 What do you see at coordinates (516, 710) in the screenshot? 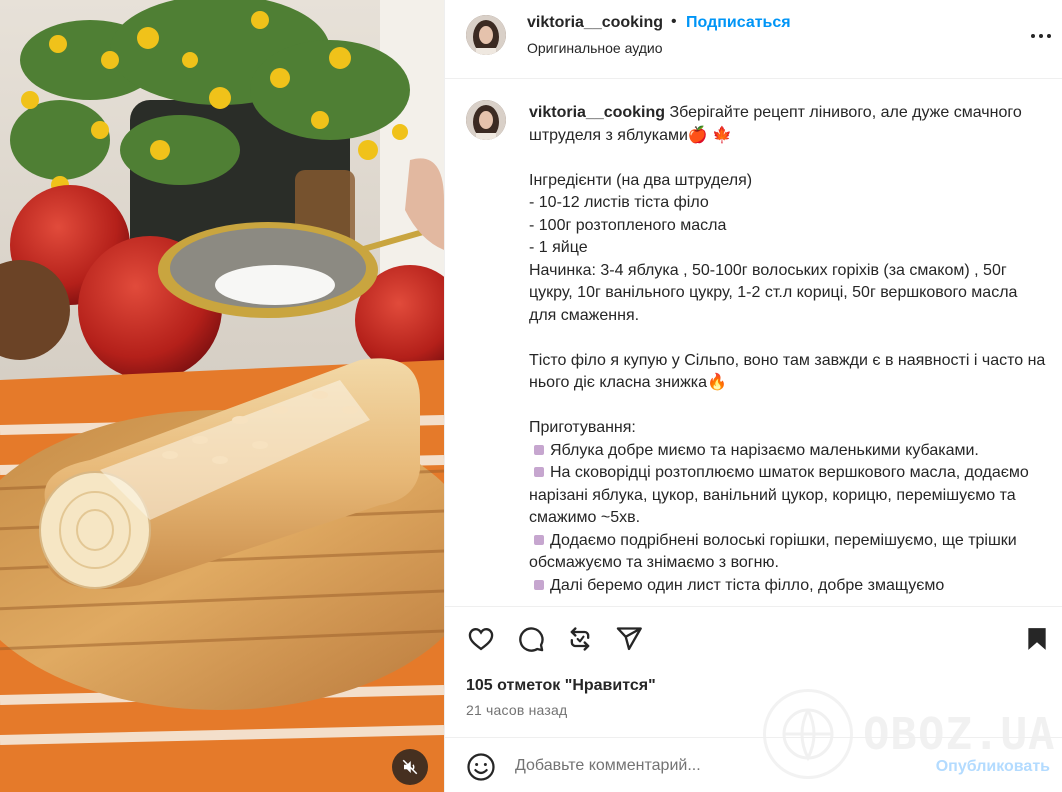
I see `post-time: 21 часов назад` at bounding box center [516, 710].